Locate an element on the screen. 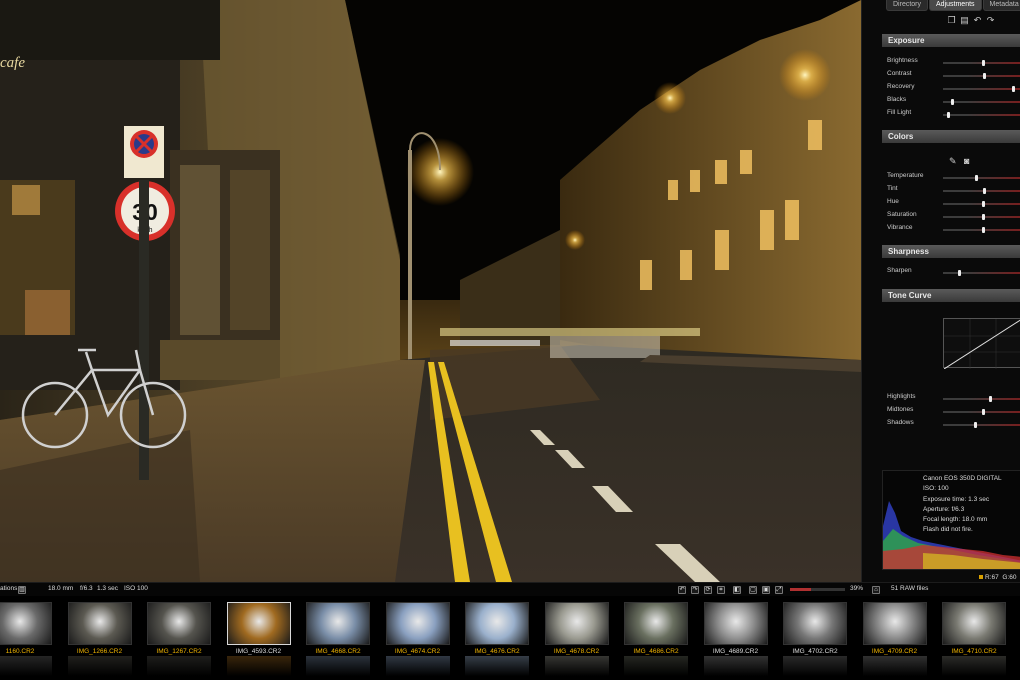 This screenshot has height=680, width=1020. rotate-right-icon: ↷ is located at coordinates (695, 590).